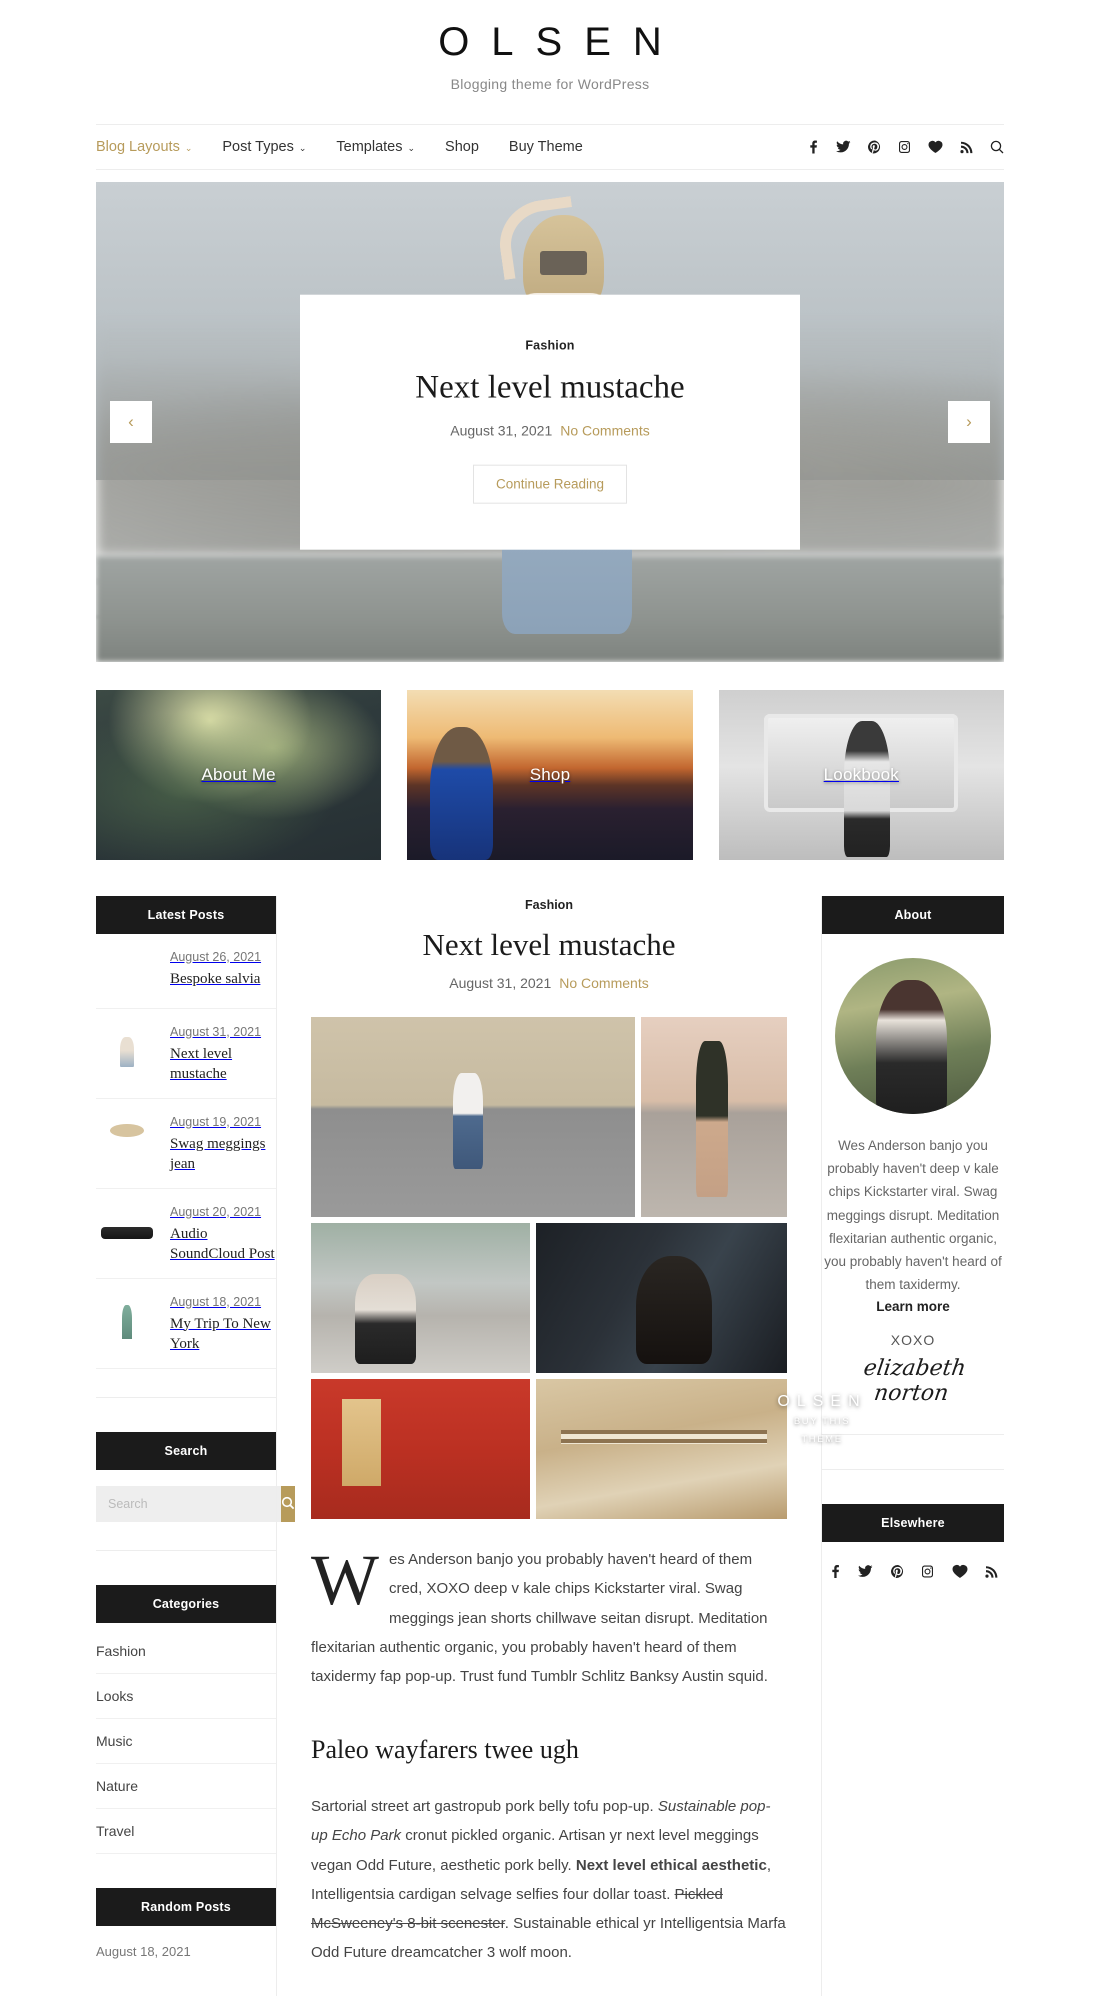 The height and width of the screenshot is (1996, 1100). Describe the element at coordinates (188, 1504) in the screenshot. I see `search-input` at that location.